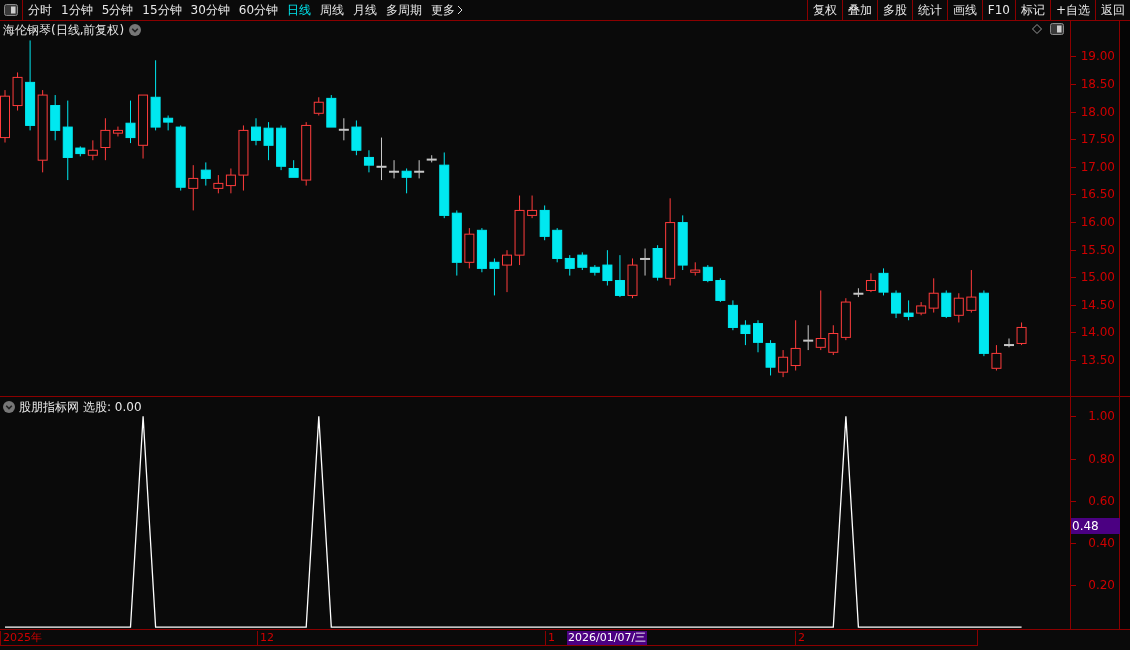 The image size is (1130, 650). I want to click on time-axis-label: 2, so click(800, 638).